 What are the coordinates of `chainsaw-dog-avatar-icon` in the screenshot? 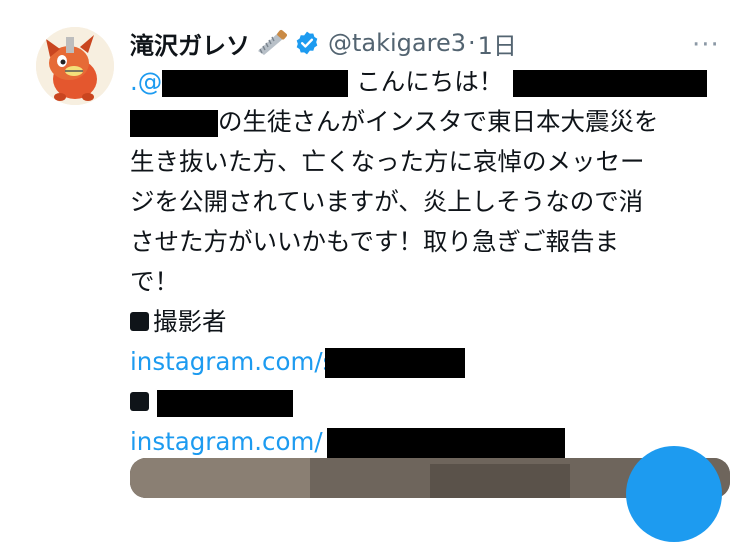 It's located at (75, 66).